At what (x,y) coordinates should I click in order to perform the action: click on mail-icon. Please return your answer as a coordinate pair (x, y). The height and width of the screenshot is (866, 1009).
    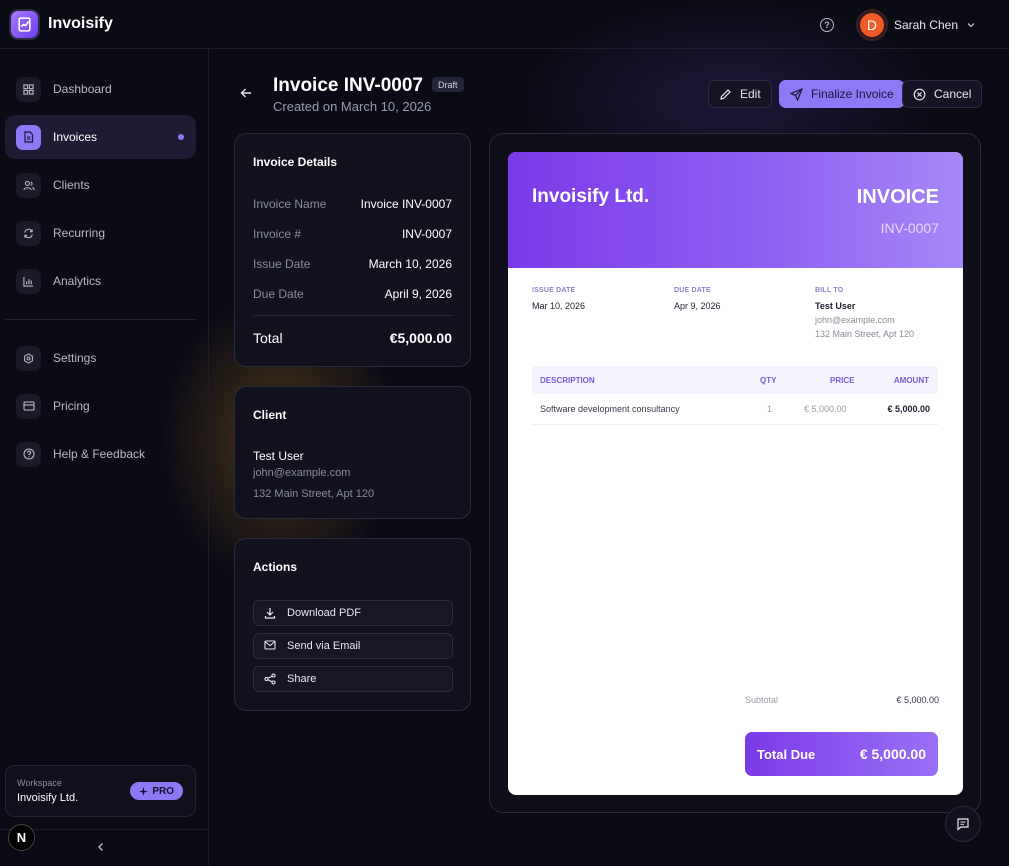
    Looking at the image, I should click on (270, 646).